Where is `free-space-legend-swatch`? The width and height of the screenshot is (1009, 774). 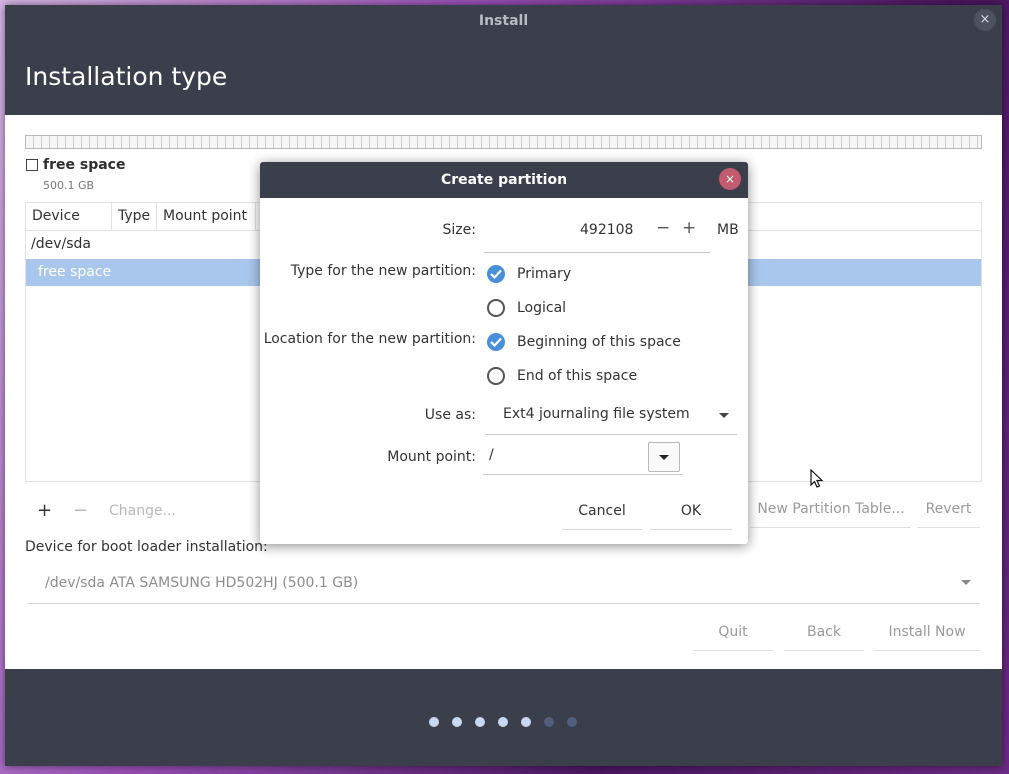
free-space-legend-swatch is located at coordinates (32, 165).